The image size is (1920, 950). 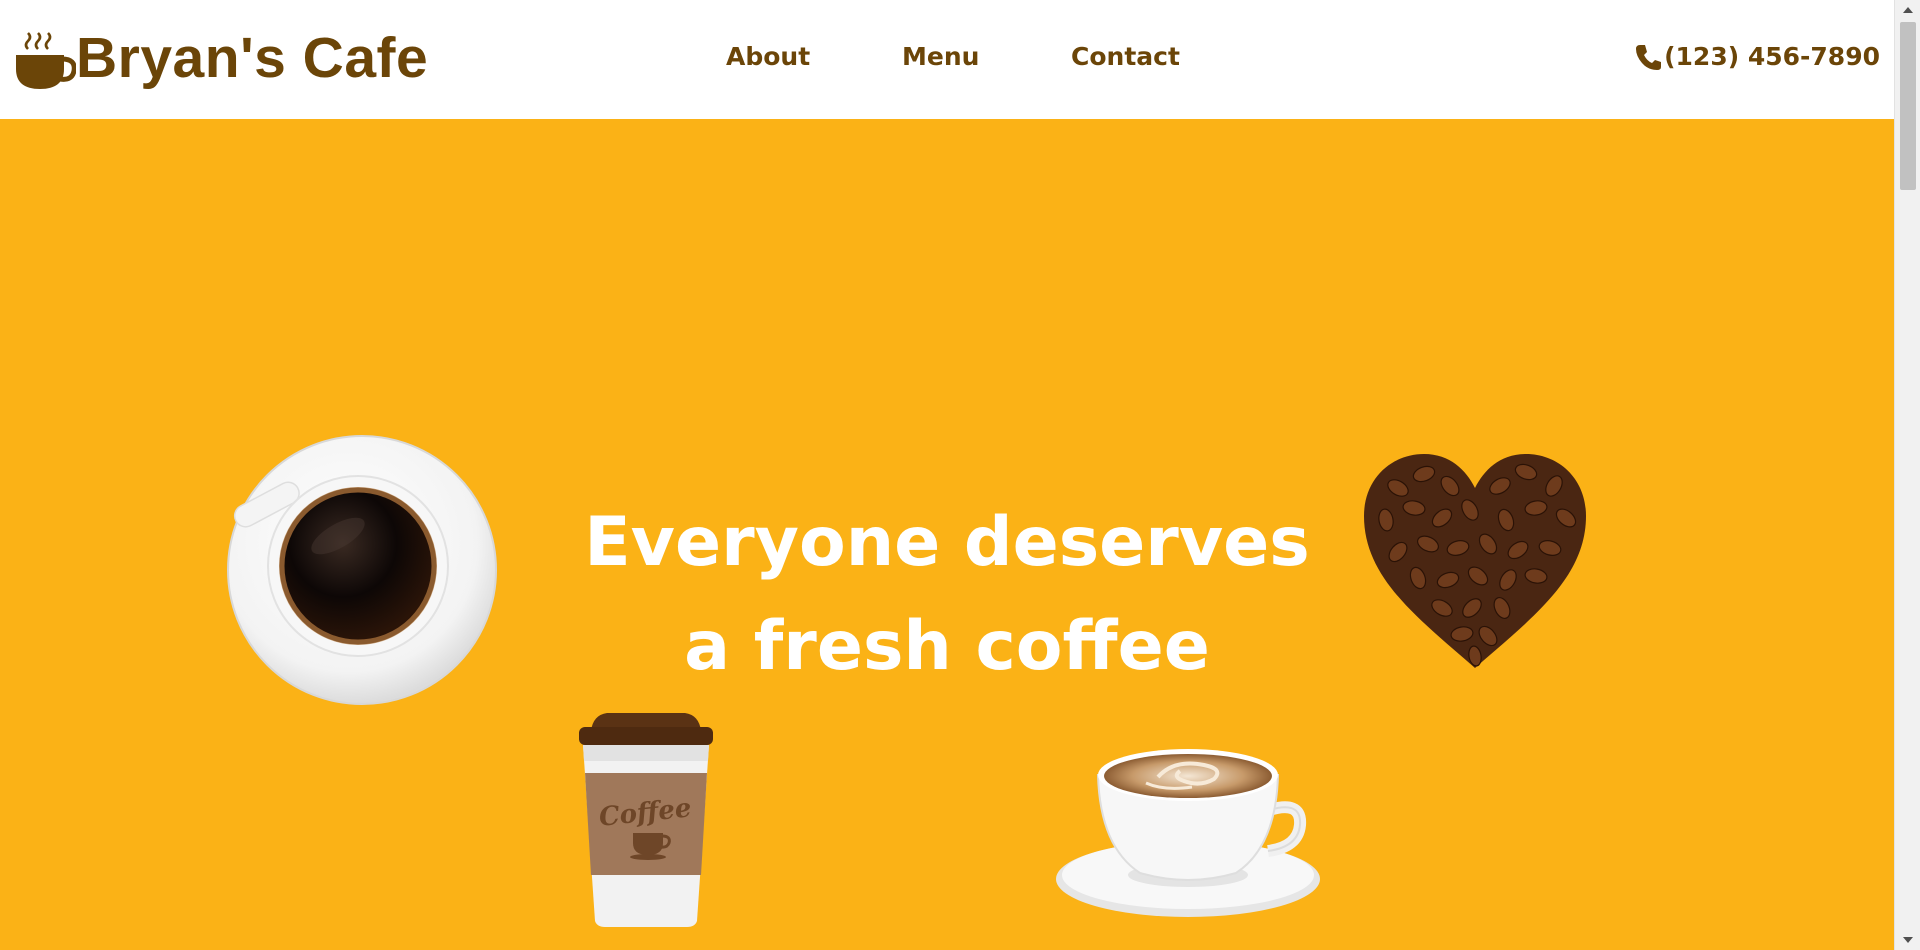 What do you see at coordinates (768, 56) in the screenshot?
I see `nav-about: About` at bounding box center [768, 56].